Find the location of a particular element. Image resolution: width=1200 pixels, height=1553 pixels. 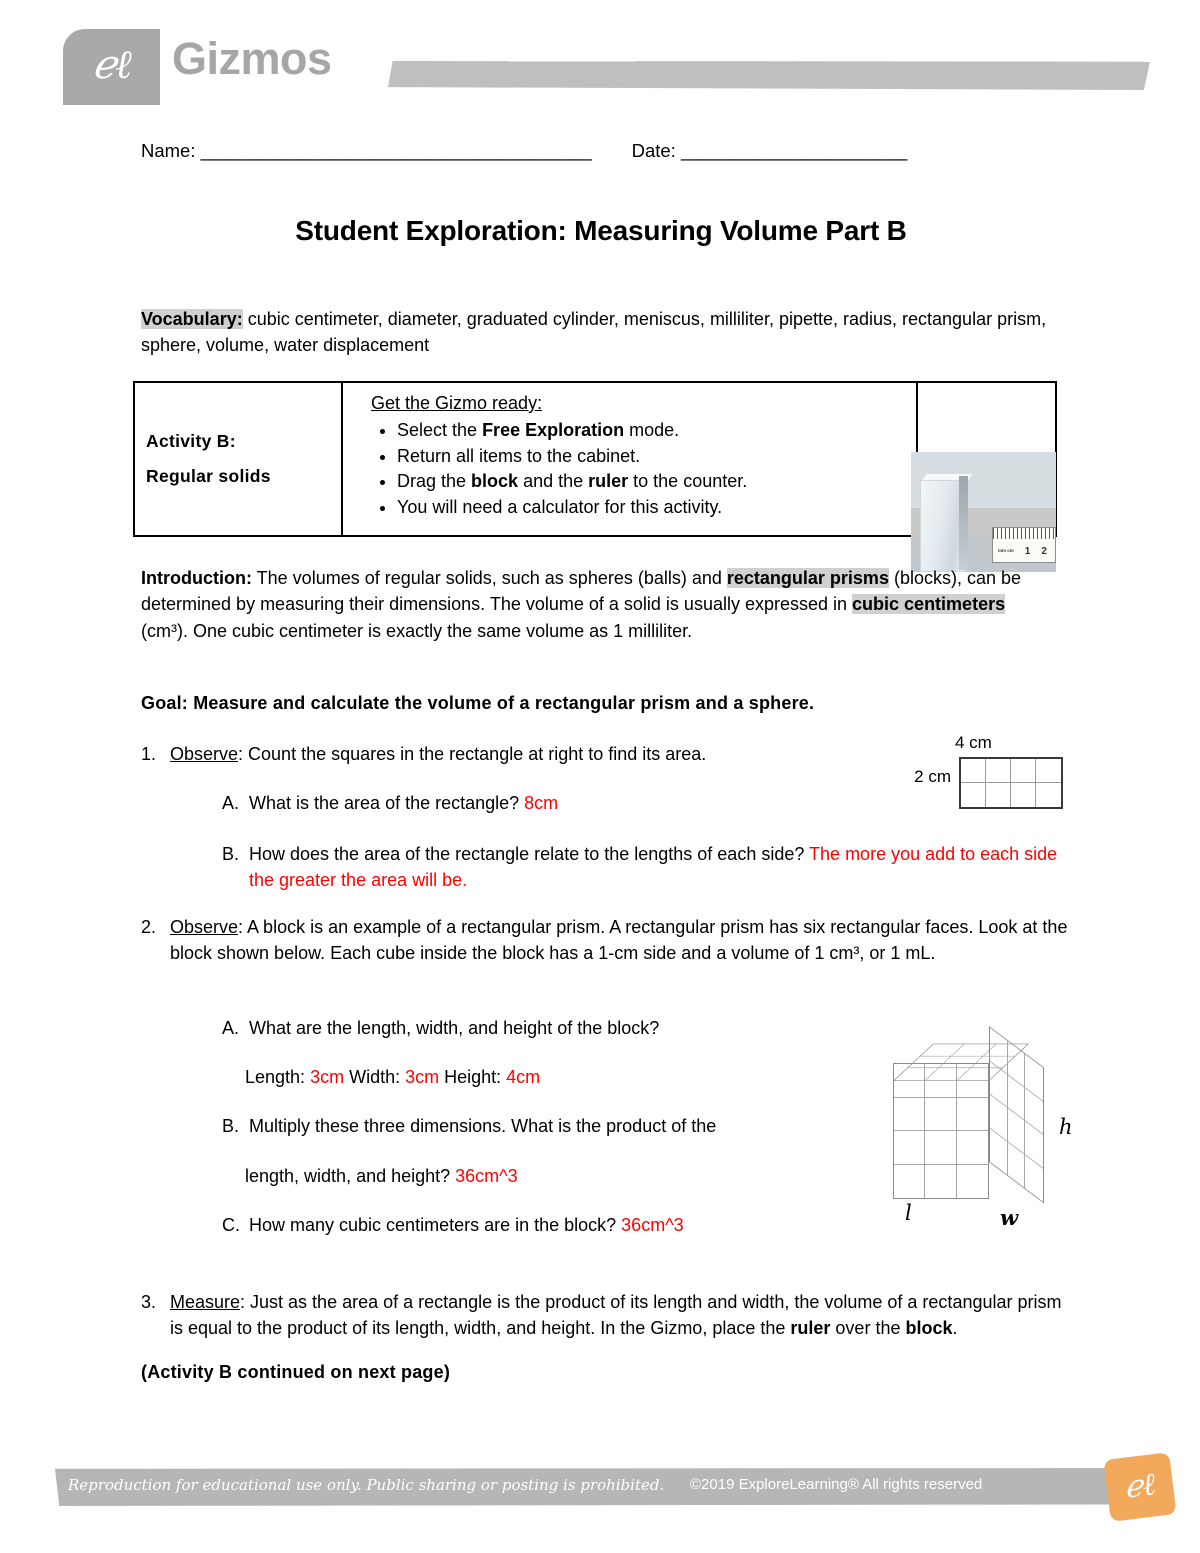

rectangle-area-diagram: 4 cm 2 cm is located at coordinates (981, 775).